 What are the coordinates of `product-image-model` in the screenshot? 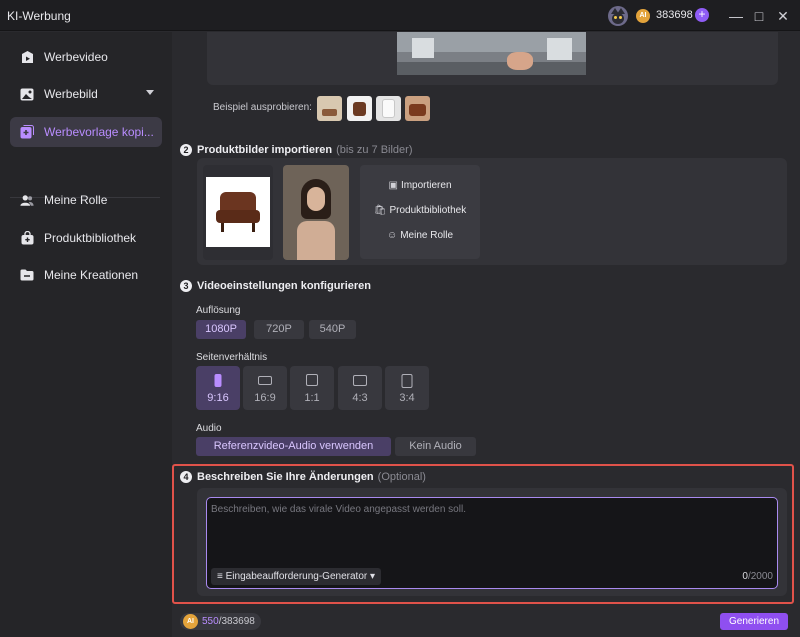 It's located at (316, 212).